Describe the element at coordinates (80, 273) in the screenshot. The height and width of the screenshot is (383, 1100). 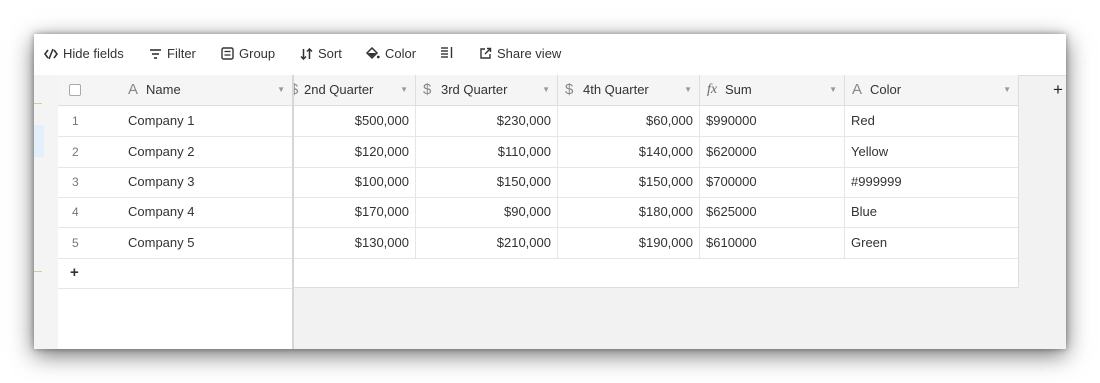
I see `plus-icon: +` at that location.